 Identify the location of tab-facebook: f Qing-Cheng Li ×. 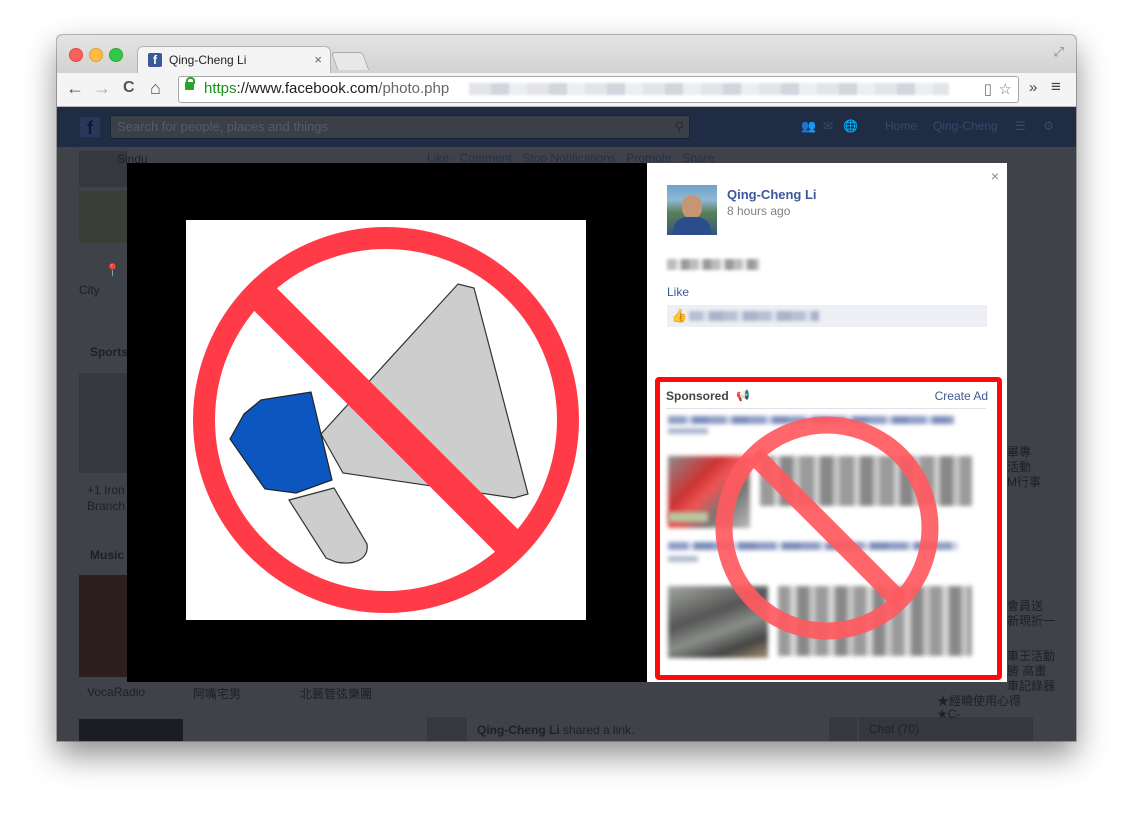
(234, 60).